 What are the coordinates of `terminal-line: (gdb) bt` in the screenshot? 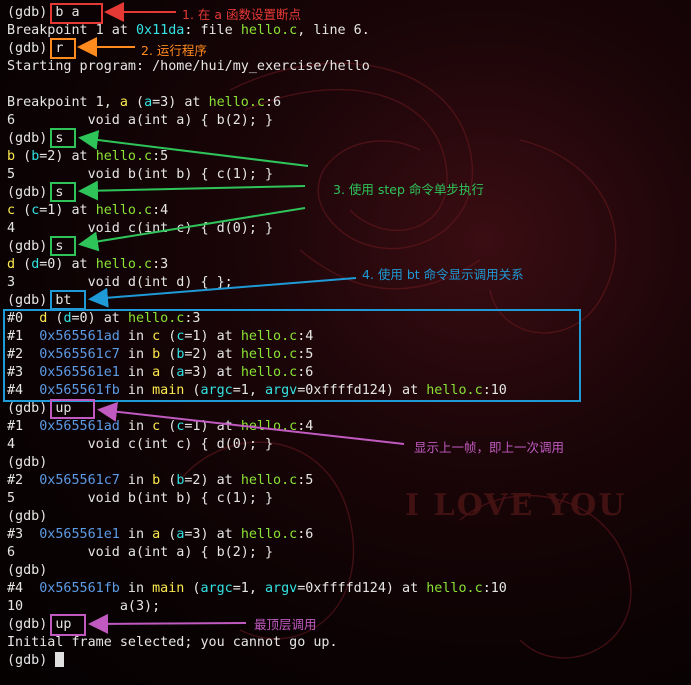 It's located at (39, 300).